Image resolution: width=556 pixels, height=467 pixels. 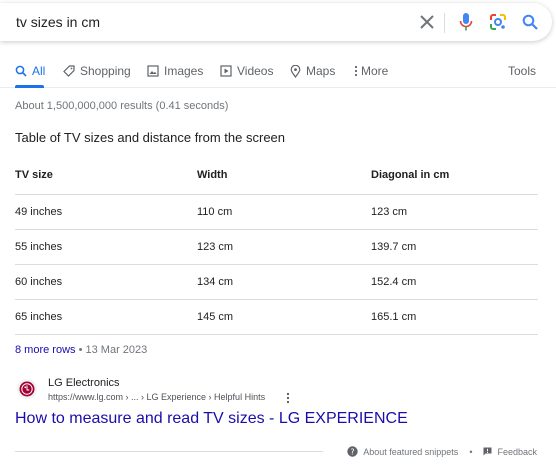 I want to click on table-header-cell: Diagonal in cm, so click(x=454, y=176).